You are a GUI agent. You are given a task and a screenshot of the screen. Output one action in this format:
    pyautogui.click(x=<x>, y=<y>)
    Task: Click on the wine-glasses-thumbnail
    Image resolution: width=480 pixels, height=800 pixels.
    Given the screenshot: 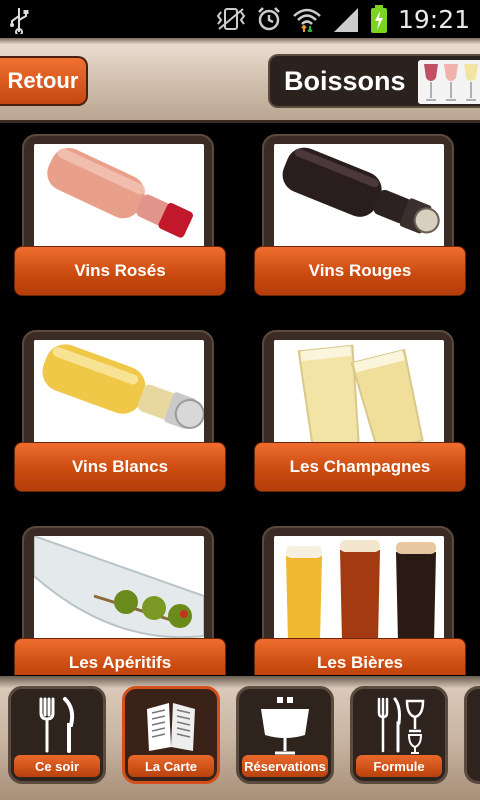 What is the action you would take?
    pyautogui.click(x=449, y=82)
    